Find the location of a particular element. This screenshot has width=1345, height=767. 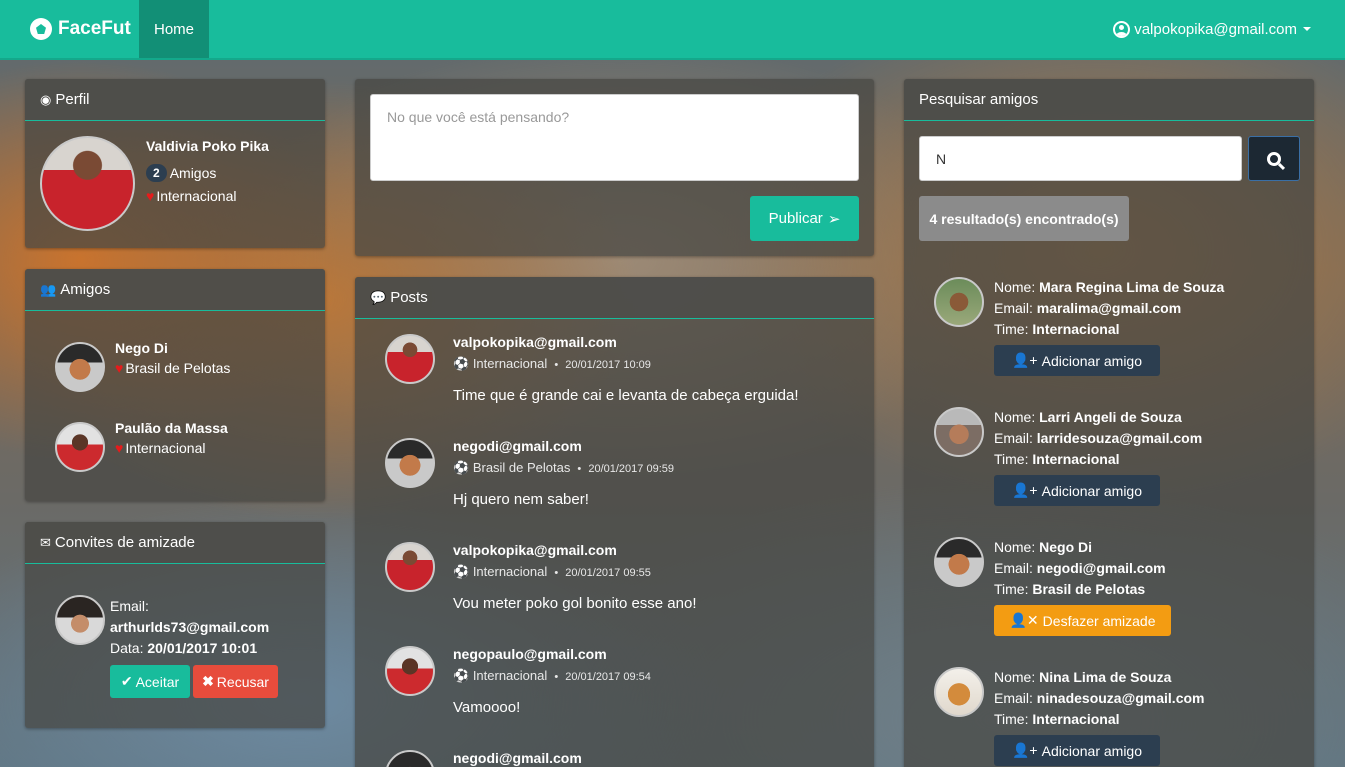

unfriend-label: Desfazer amizade is located at coordinates (1099, 620).